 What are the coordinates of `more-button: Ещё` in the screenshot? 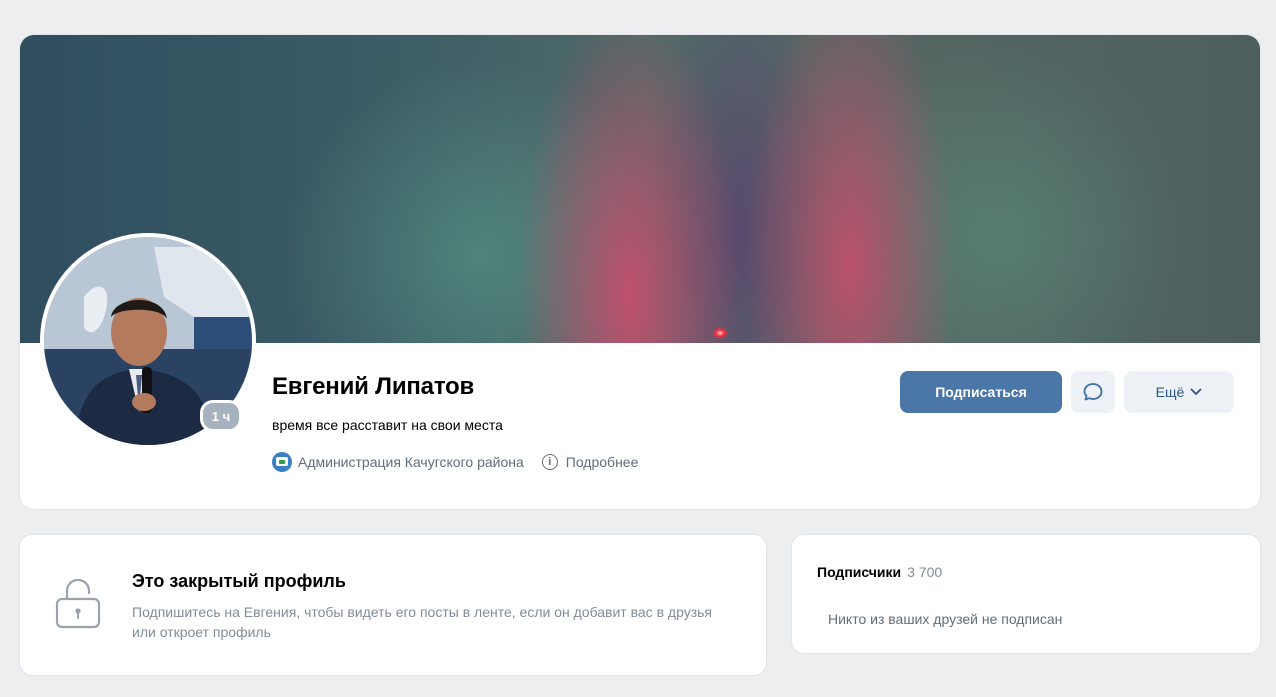 It's located at (1179, 392).